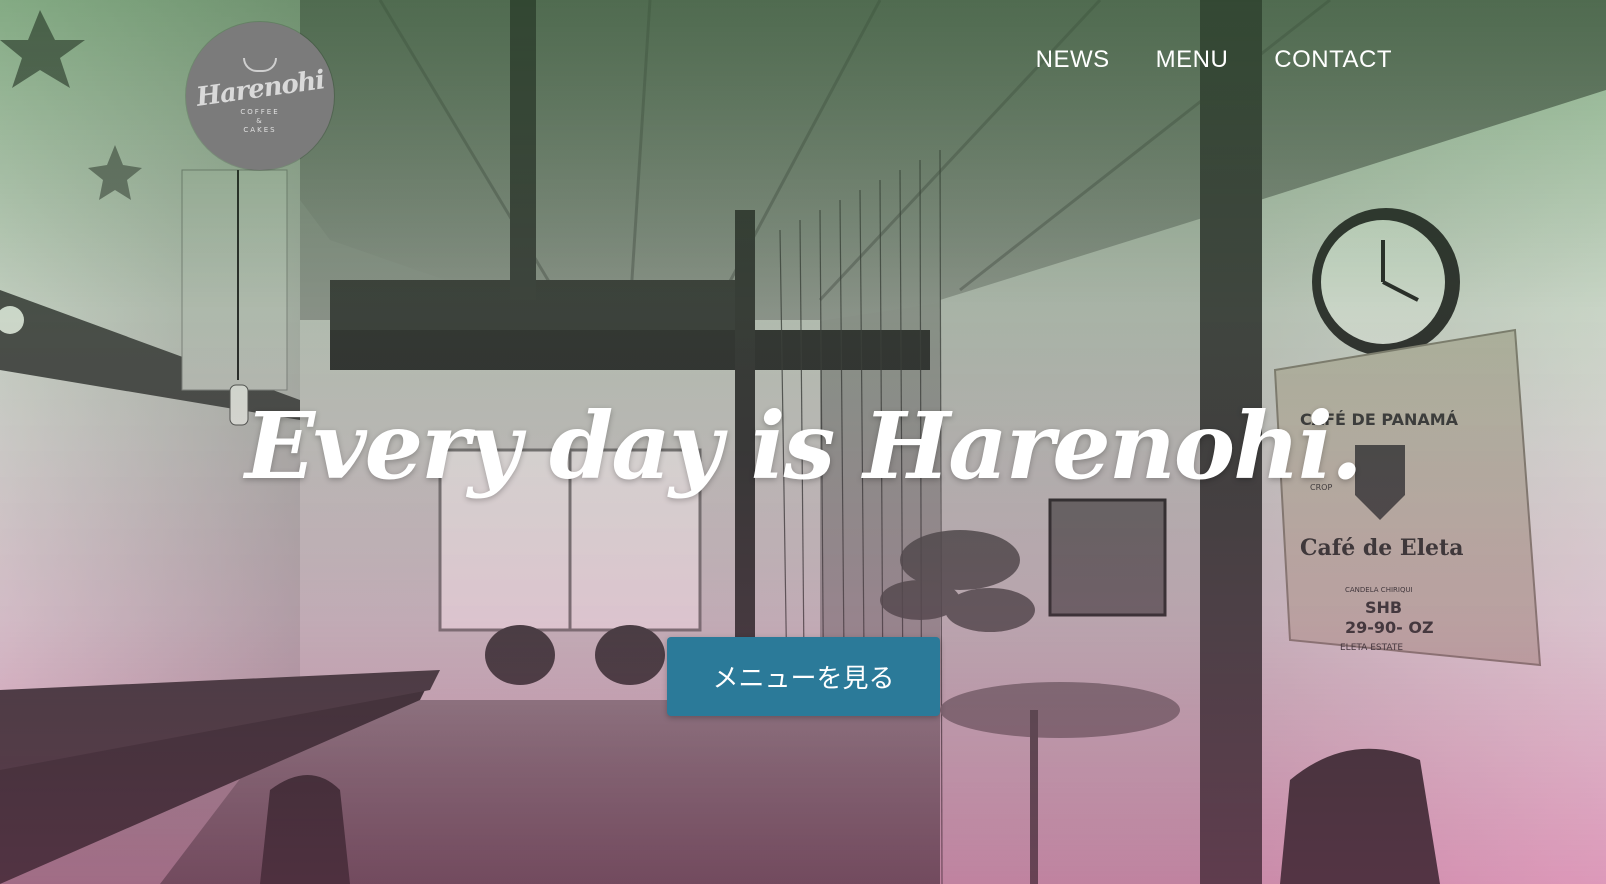 Image resolution: width=1606 pixels, height=884 pixels. What do you see at coordinates (1389, 627) in the screenshot?
I see `sack-text-6: 29-90- OZ` at bounding box center [1389, 627].